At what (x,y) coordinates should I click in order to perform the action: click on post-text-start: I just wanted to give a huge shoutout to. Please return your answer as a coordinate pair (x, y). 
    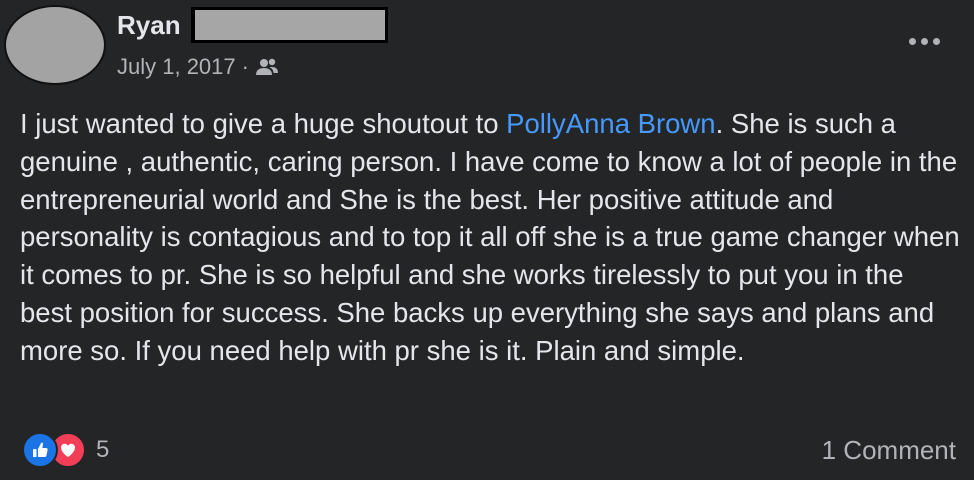
    Looking at the image, I should click on (263, 123).